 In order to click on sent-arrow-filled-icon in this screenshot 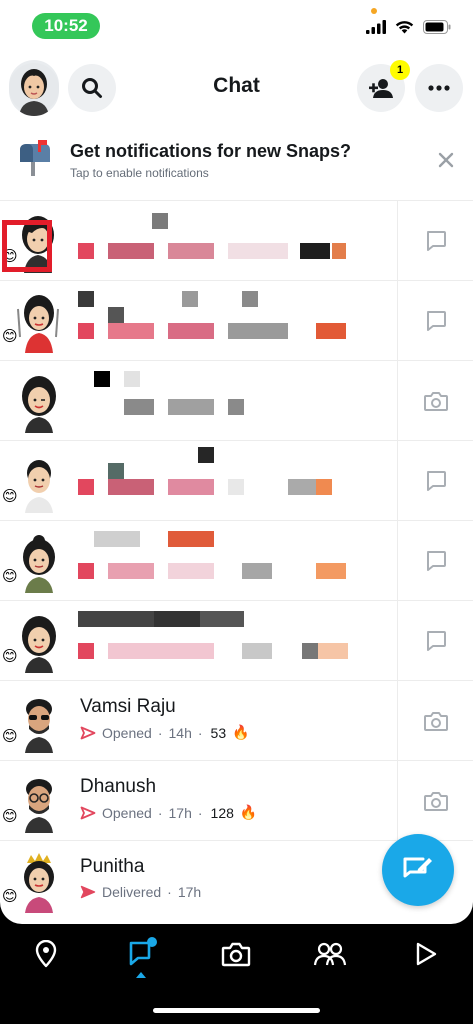, I will do `click(88, 892)`.